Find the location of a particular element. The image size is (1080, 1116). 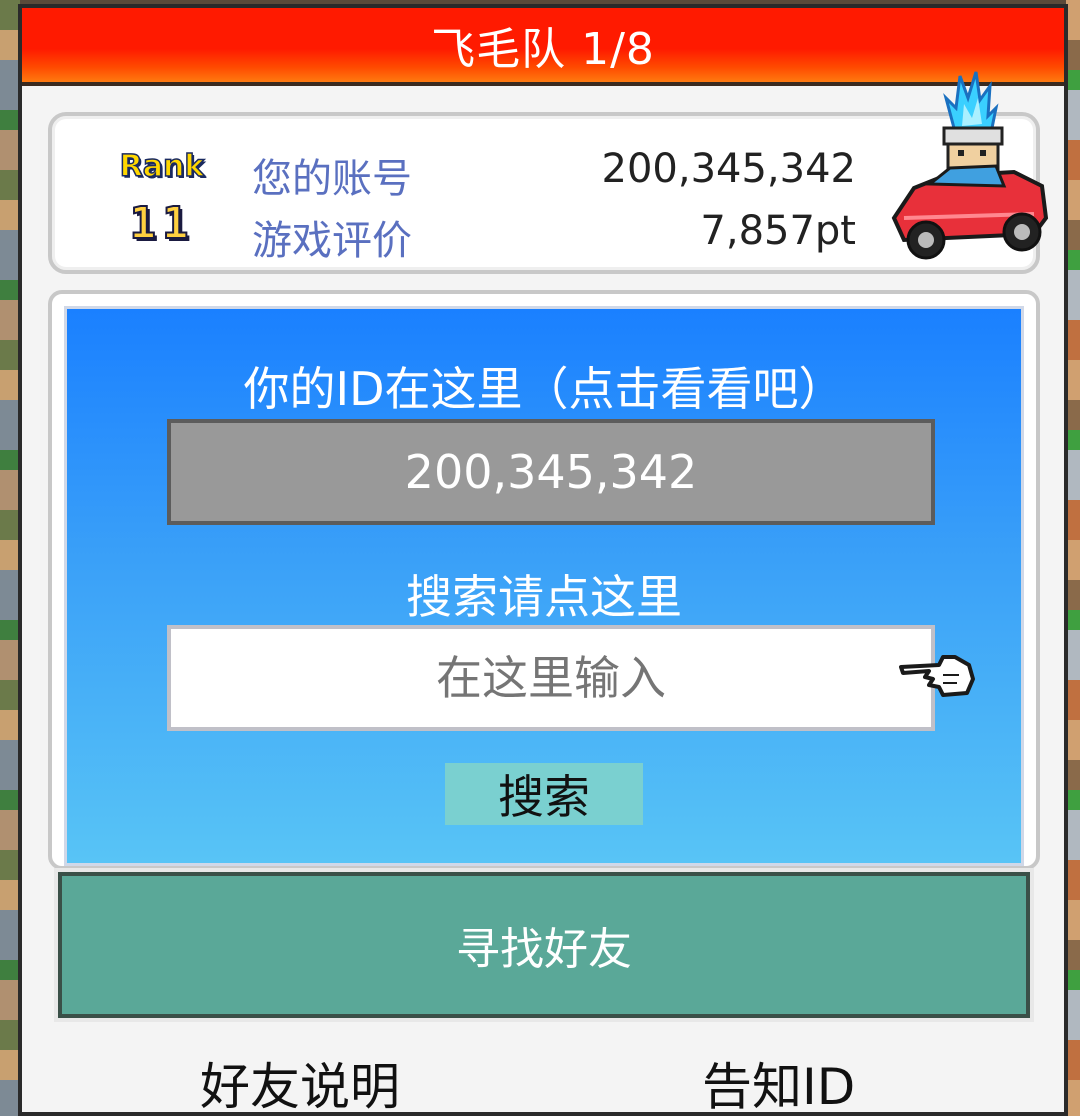

share-id-button: 告知ID is located at coordinates (778, 1082).